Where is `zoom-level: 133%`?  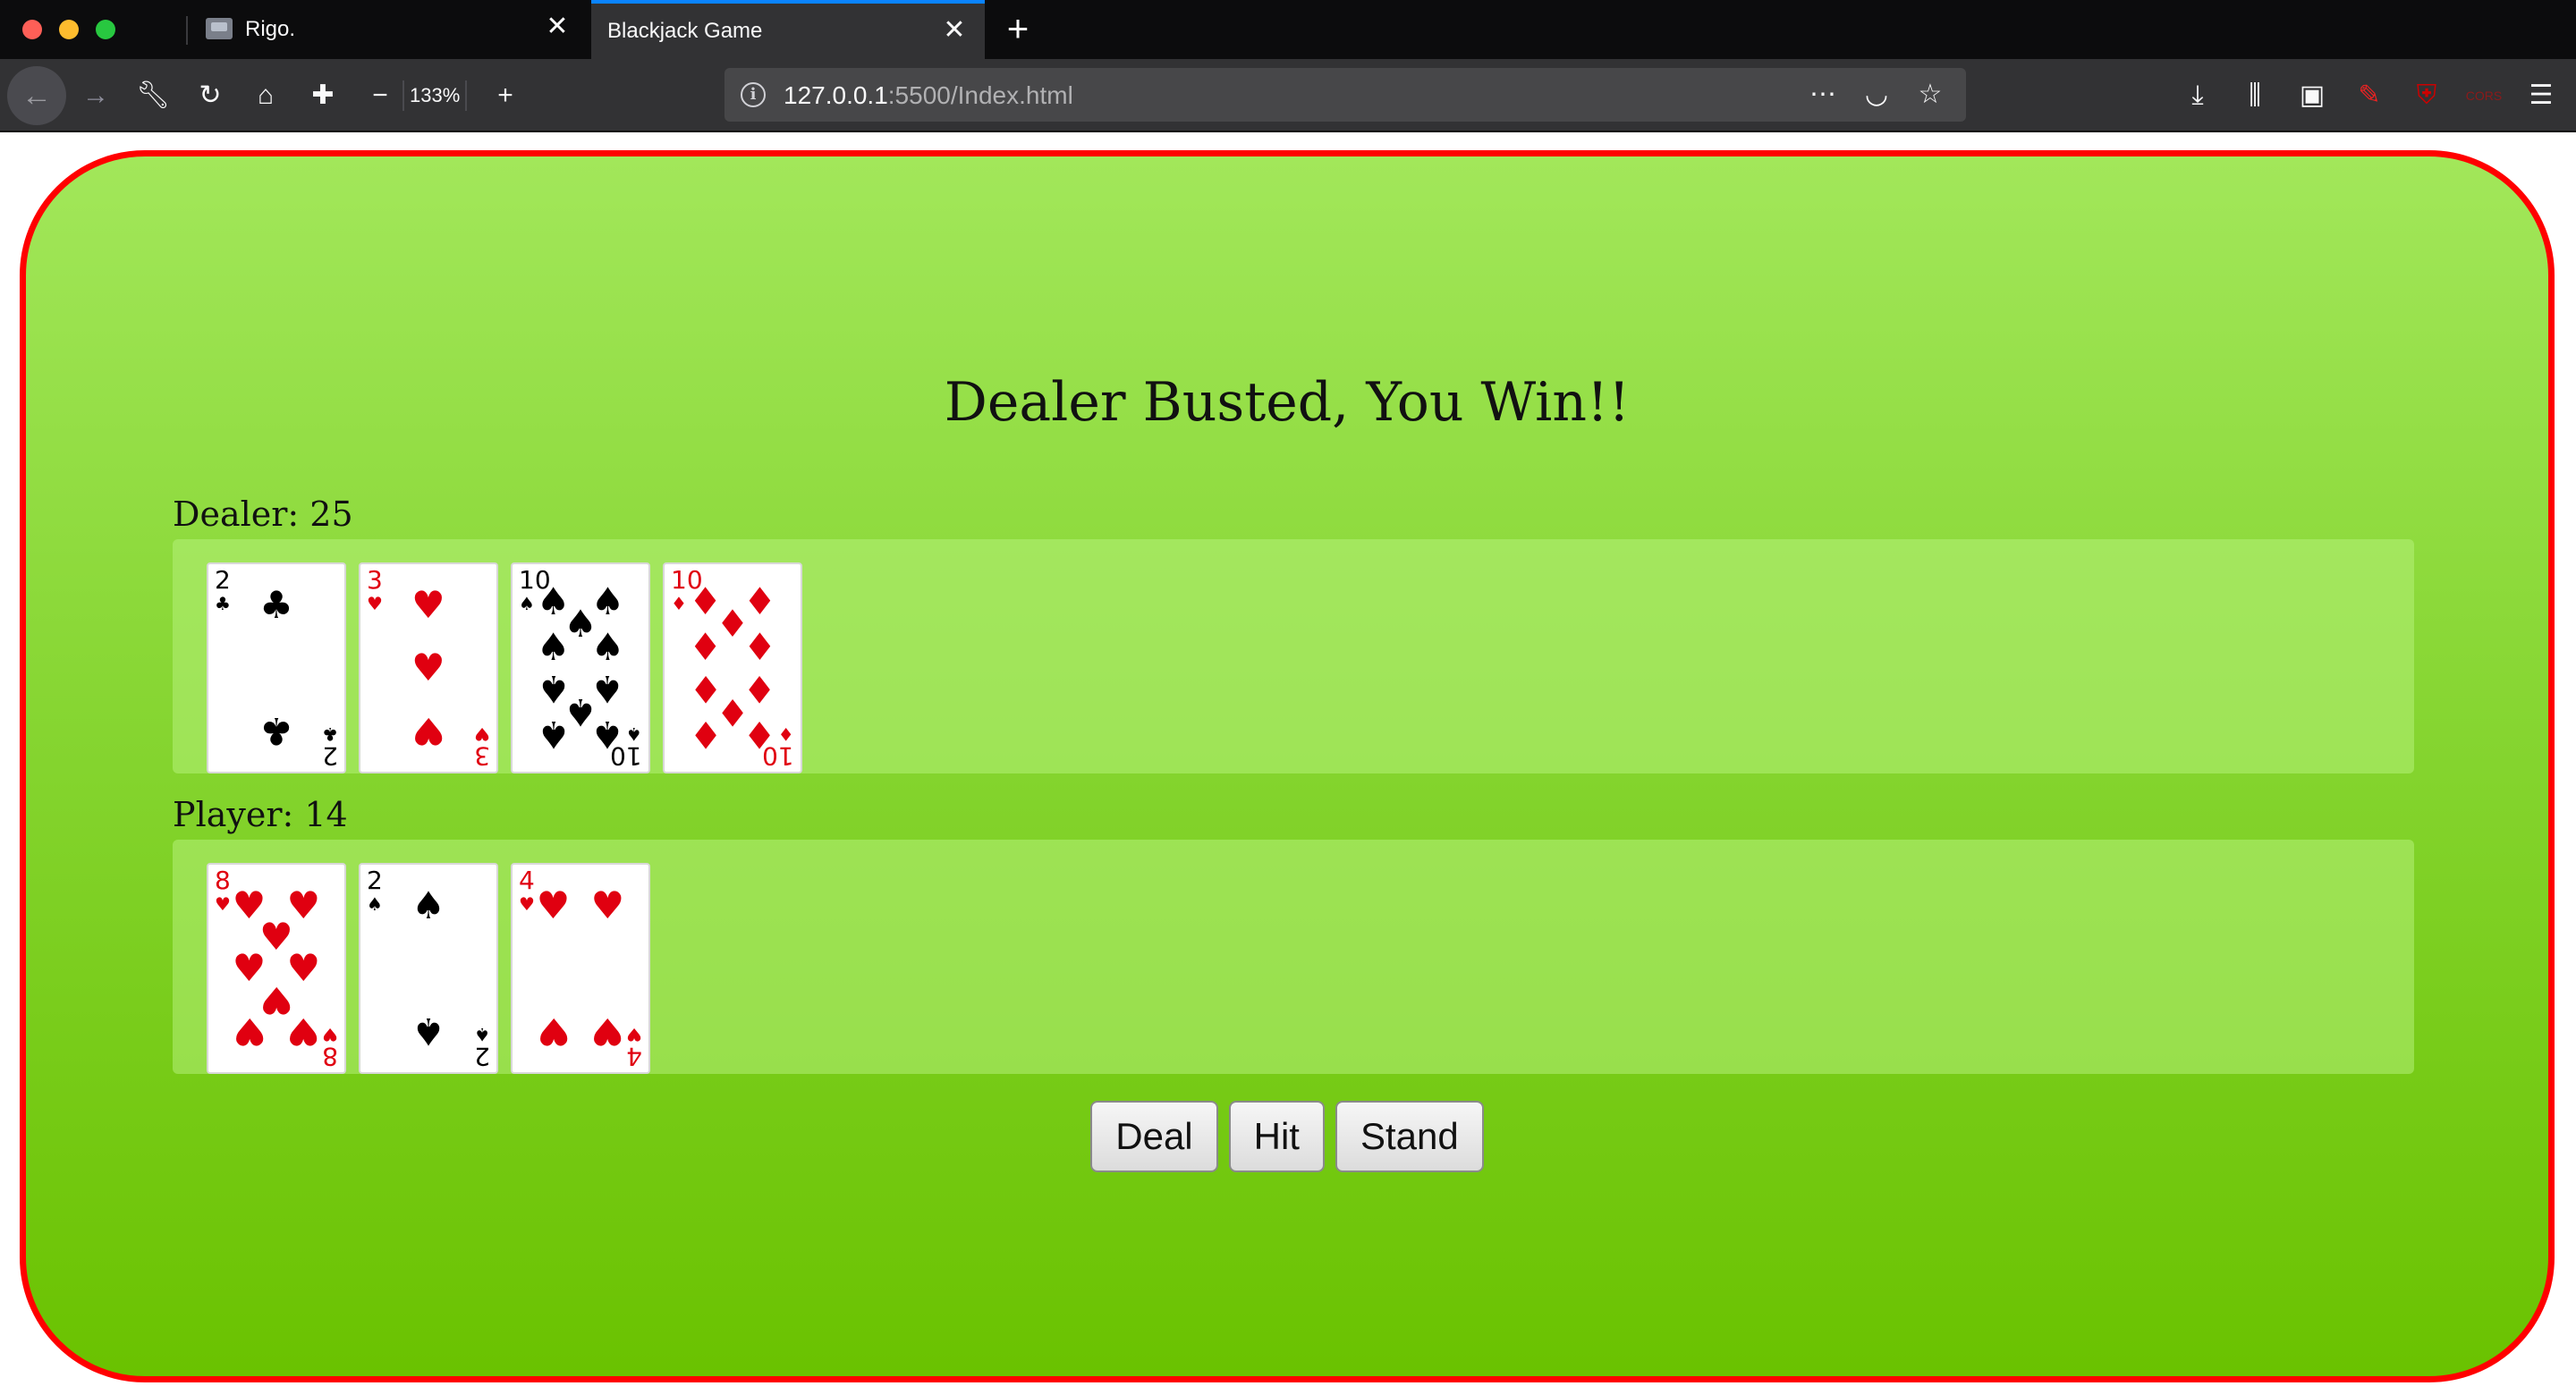
zoom-level: 133% is located at coordinates (435, 95).